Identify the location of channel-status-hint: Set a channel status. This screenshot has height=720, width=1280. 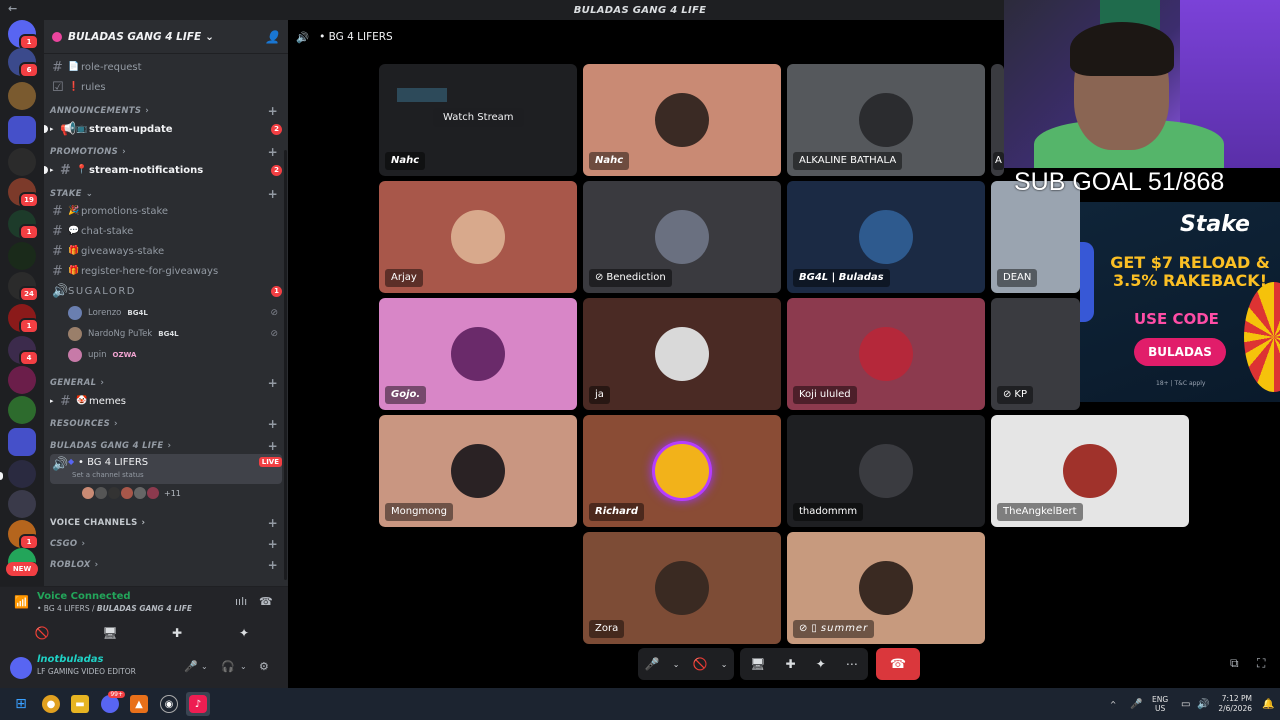
(108, 475).